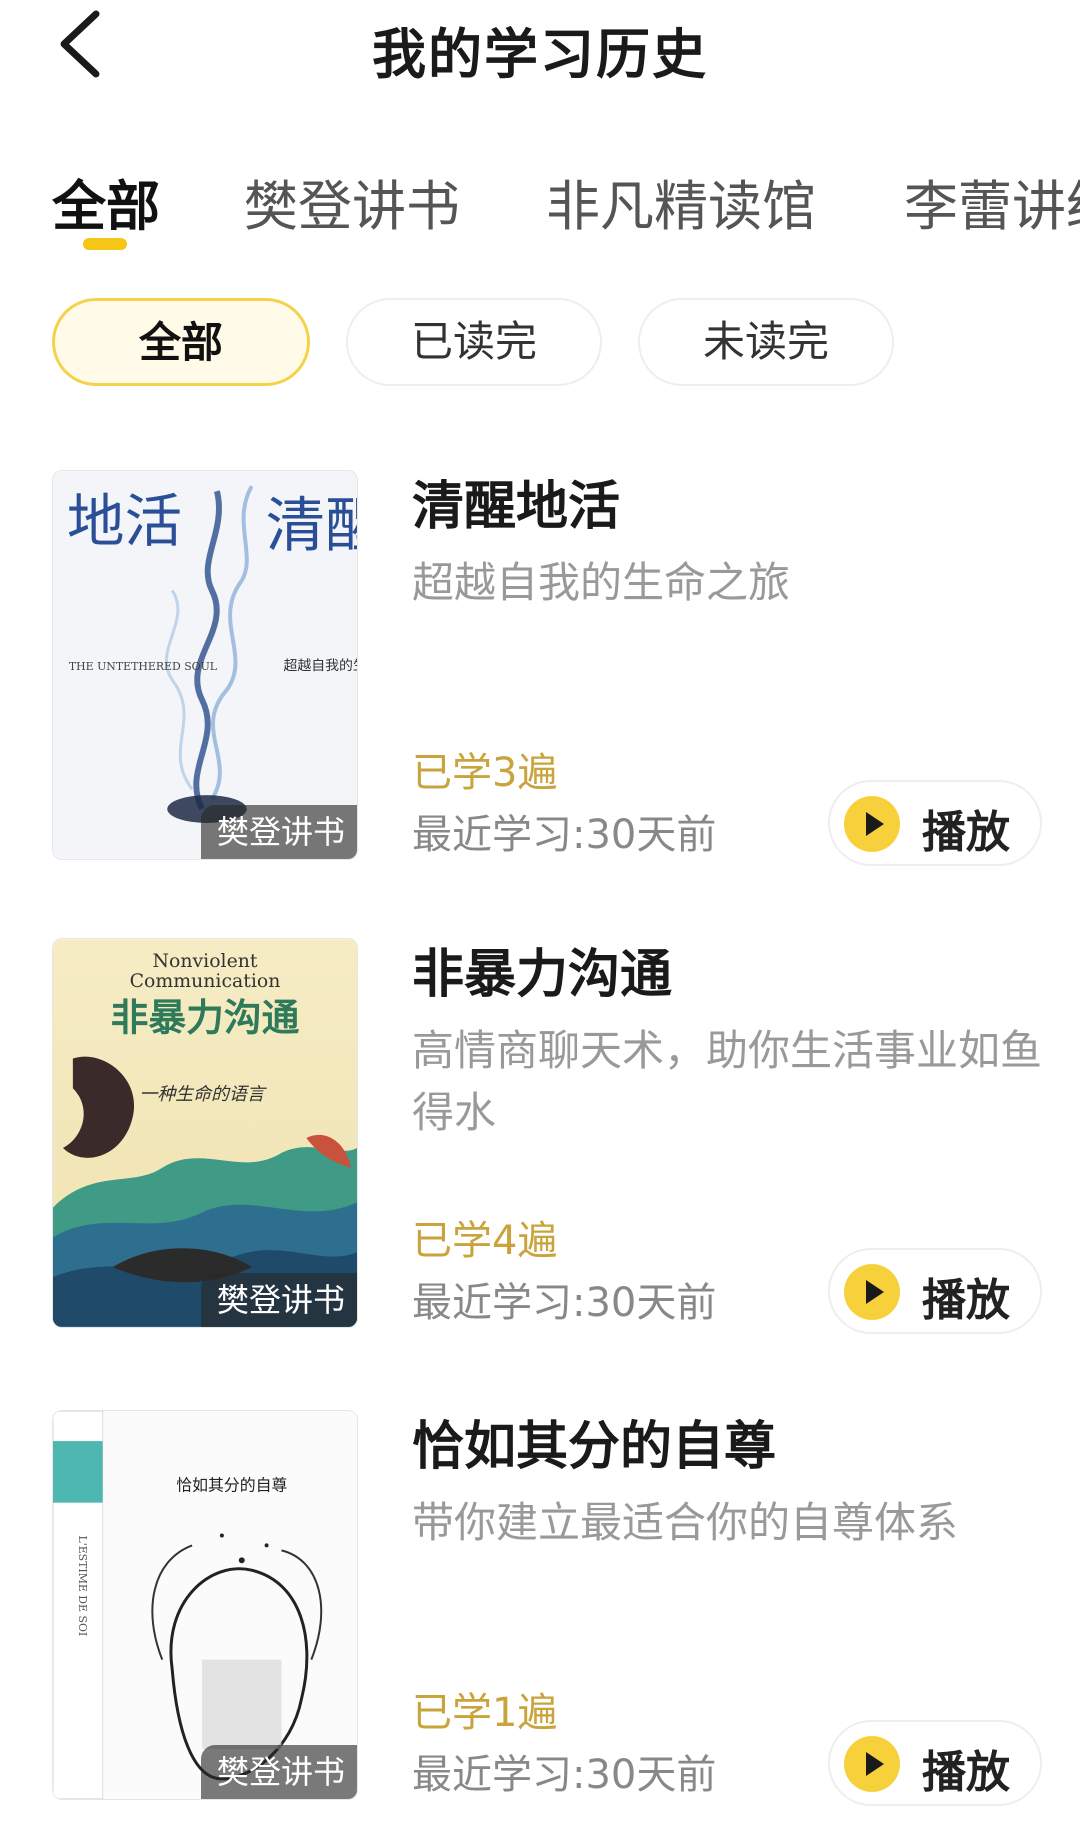 This screenshot has height=1824, width=1080. I want to click on book-subtitle: 超越自我的生命之旅, so click(601, 582).